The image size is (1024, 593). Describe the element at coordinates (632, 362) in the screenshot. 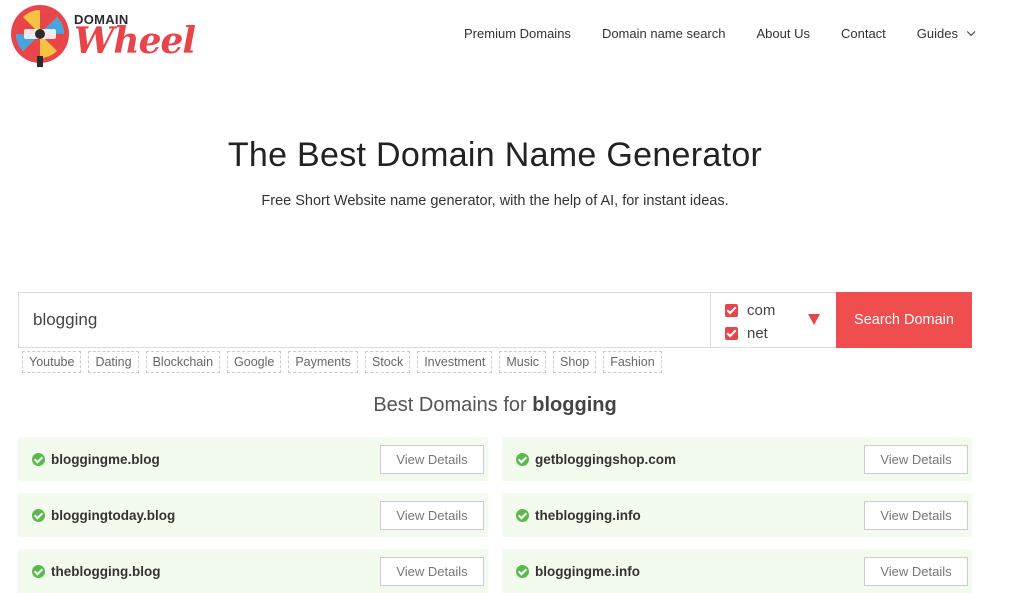

I see `tag-fashion: Fashion` at that location.